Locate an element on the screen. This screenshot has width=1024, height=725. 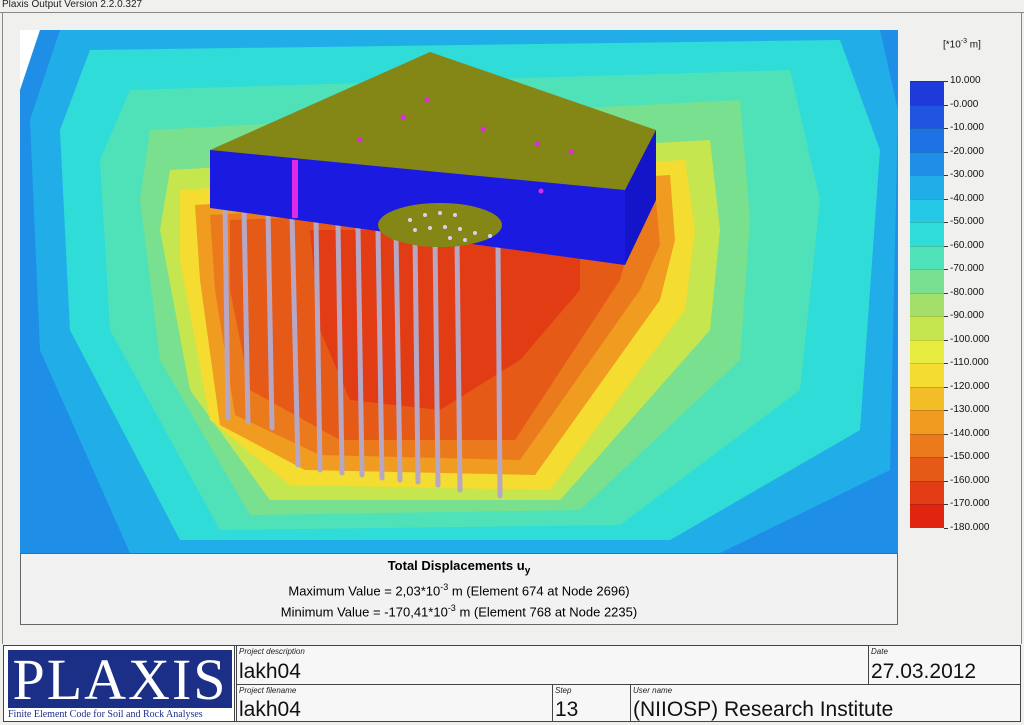
window-title: Plaxis Output Version 2.2.0.327 is located at coordinates (72, 5).